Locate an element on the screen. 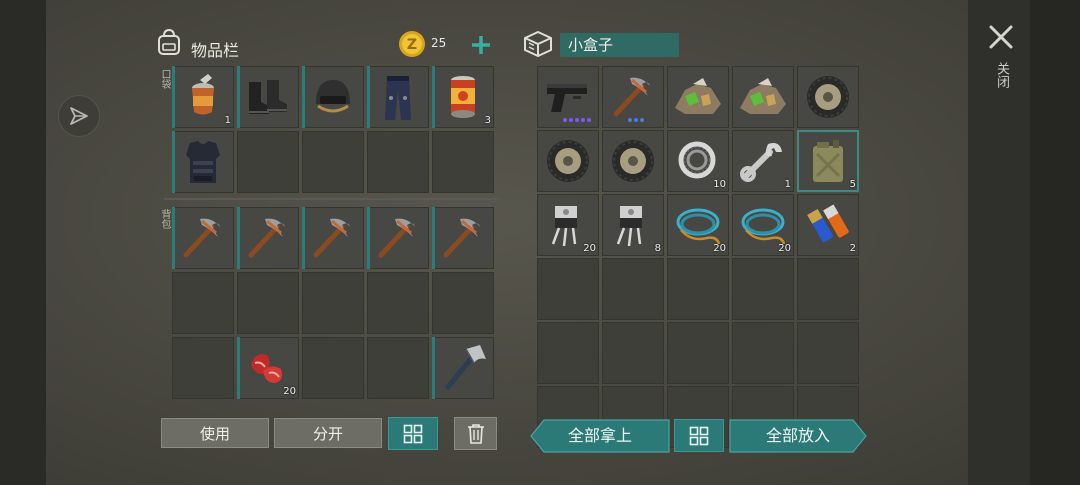  container-slot: 5 is located at coordinates (828, 161).